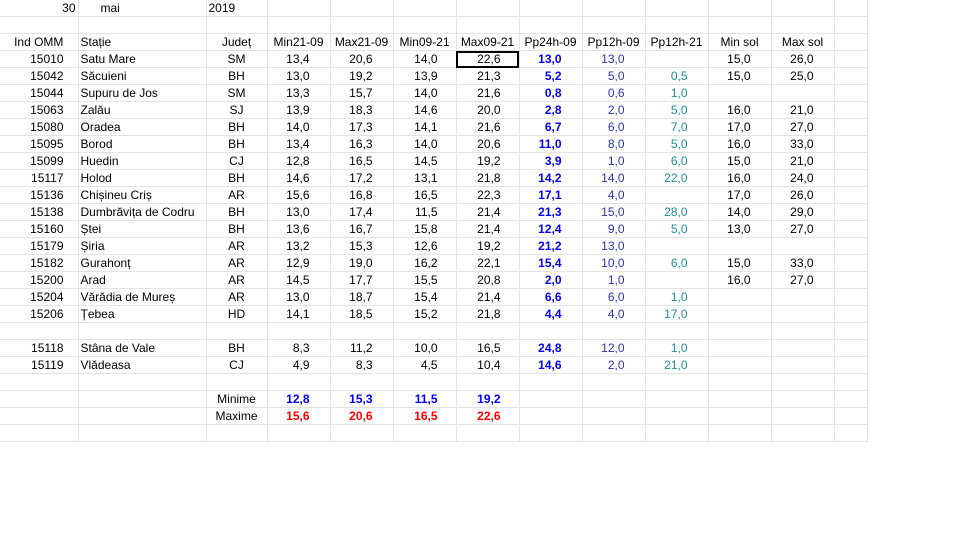 The width and height of the screenshot is (960, 540). I want to click on cell-pp12h-21: 0,5, so click(677, 76).